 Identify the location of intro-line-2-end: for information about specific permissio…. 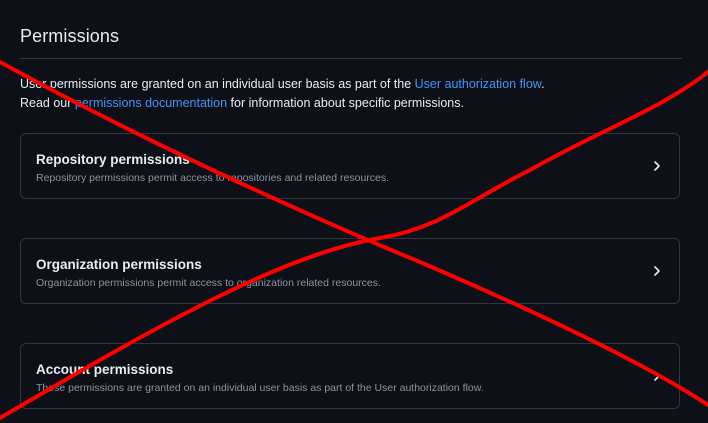
(345, 103).